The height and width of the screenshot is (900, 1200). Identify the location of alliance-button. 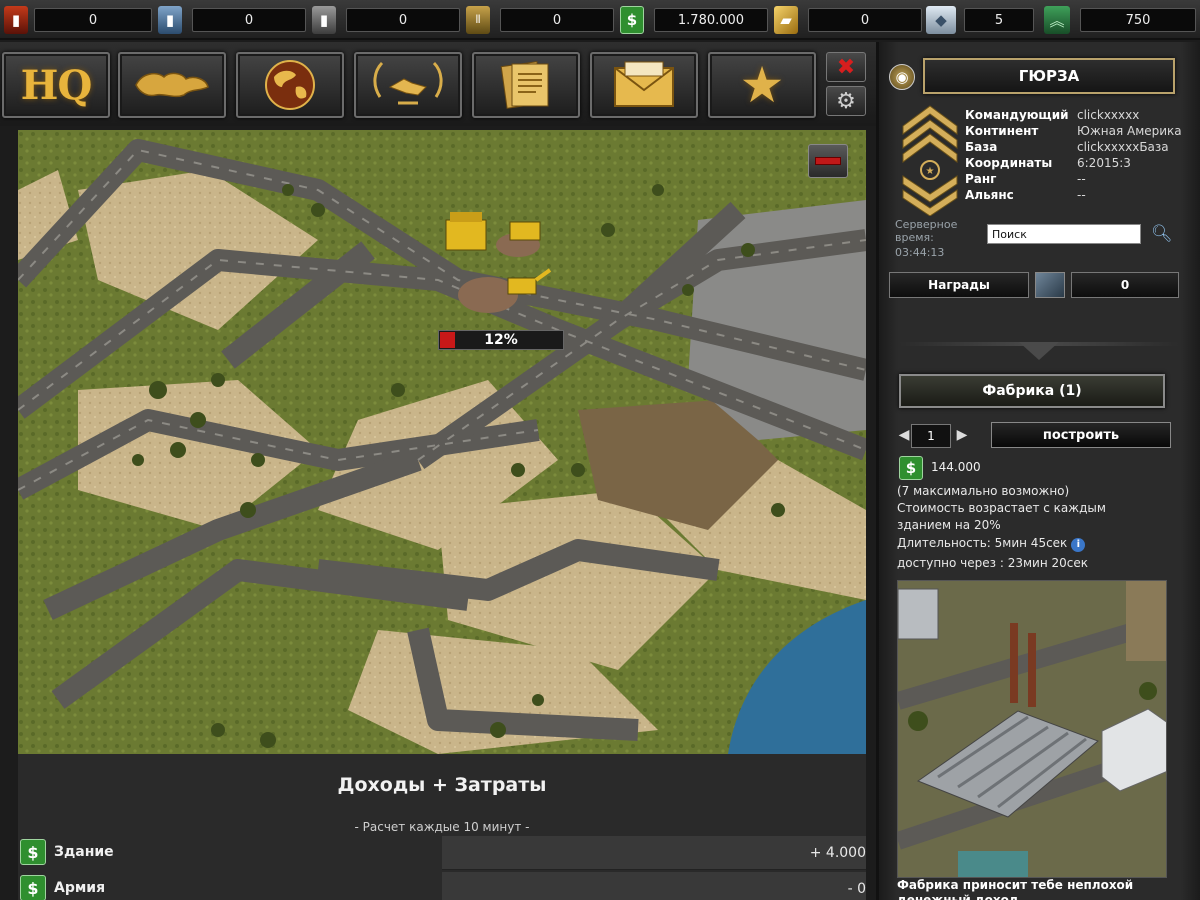
(408, 85).